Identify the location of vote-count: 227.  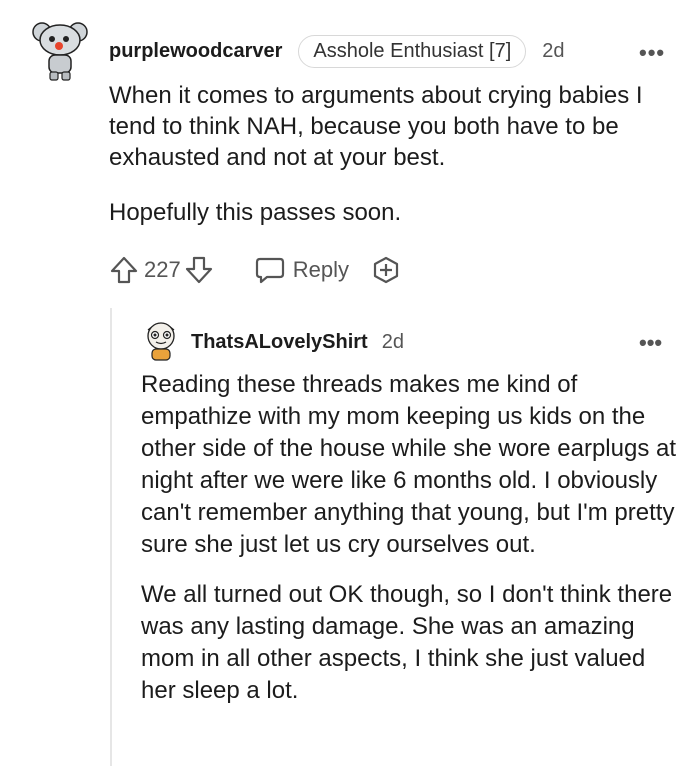
(162, 269).